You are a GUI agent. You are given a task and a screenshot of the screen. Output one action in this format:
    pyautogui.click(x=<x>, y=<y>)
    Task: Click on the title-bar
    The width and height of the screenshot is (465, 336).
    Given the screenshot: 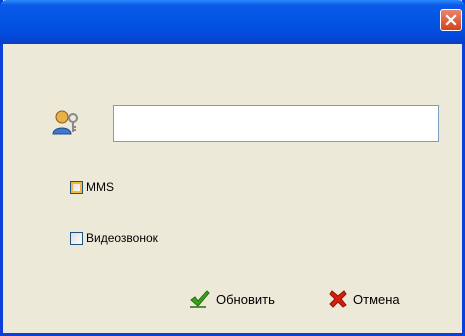 What is the action you would take?
    pyautogui.click(x=232, y=22)
    